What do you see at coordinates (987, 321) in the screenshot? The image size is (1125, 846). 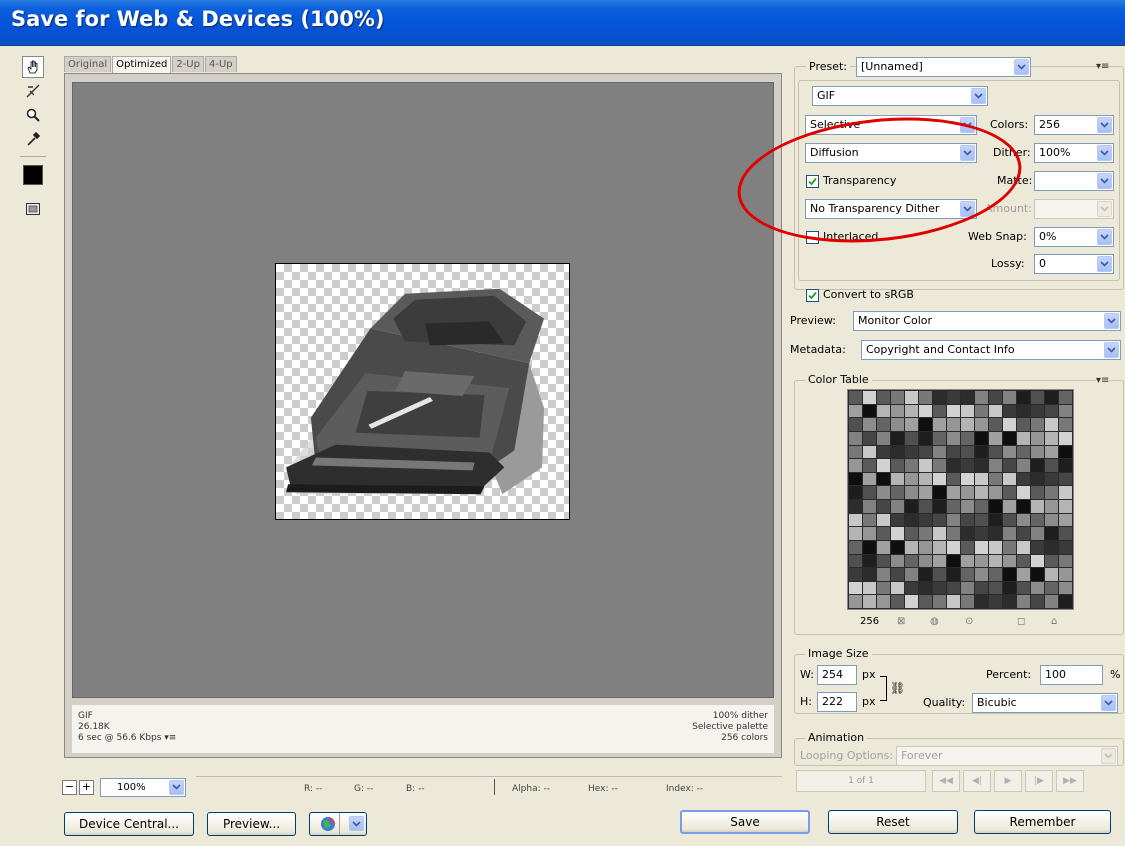 I see `preview-select: Monitor Color` at bounding box center [987, 321].